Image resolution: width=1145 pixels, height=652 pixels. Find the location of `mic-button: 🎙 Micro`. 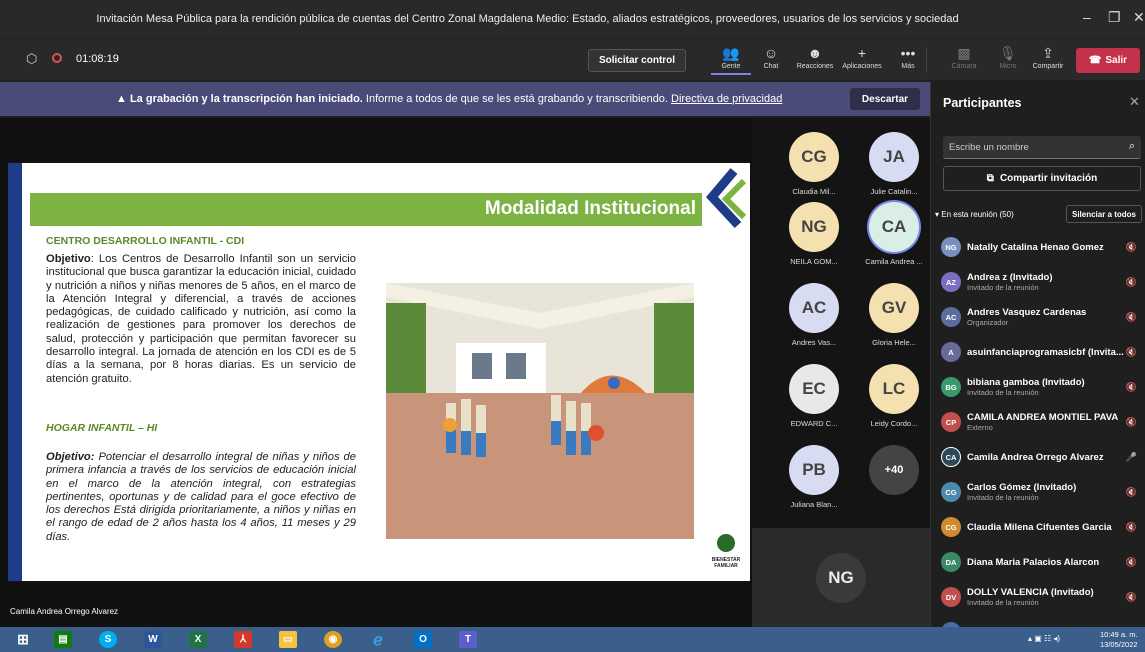

mic-button: 🎙 Micro is located at coordinates (1008, 57).